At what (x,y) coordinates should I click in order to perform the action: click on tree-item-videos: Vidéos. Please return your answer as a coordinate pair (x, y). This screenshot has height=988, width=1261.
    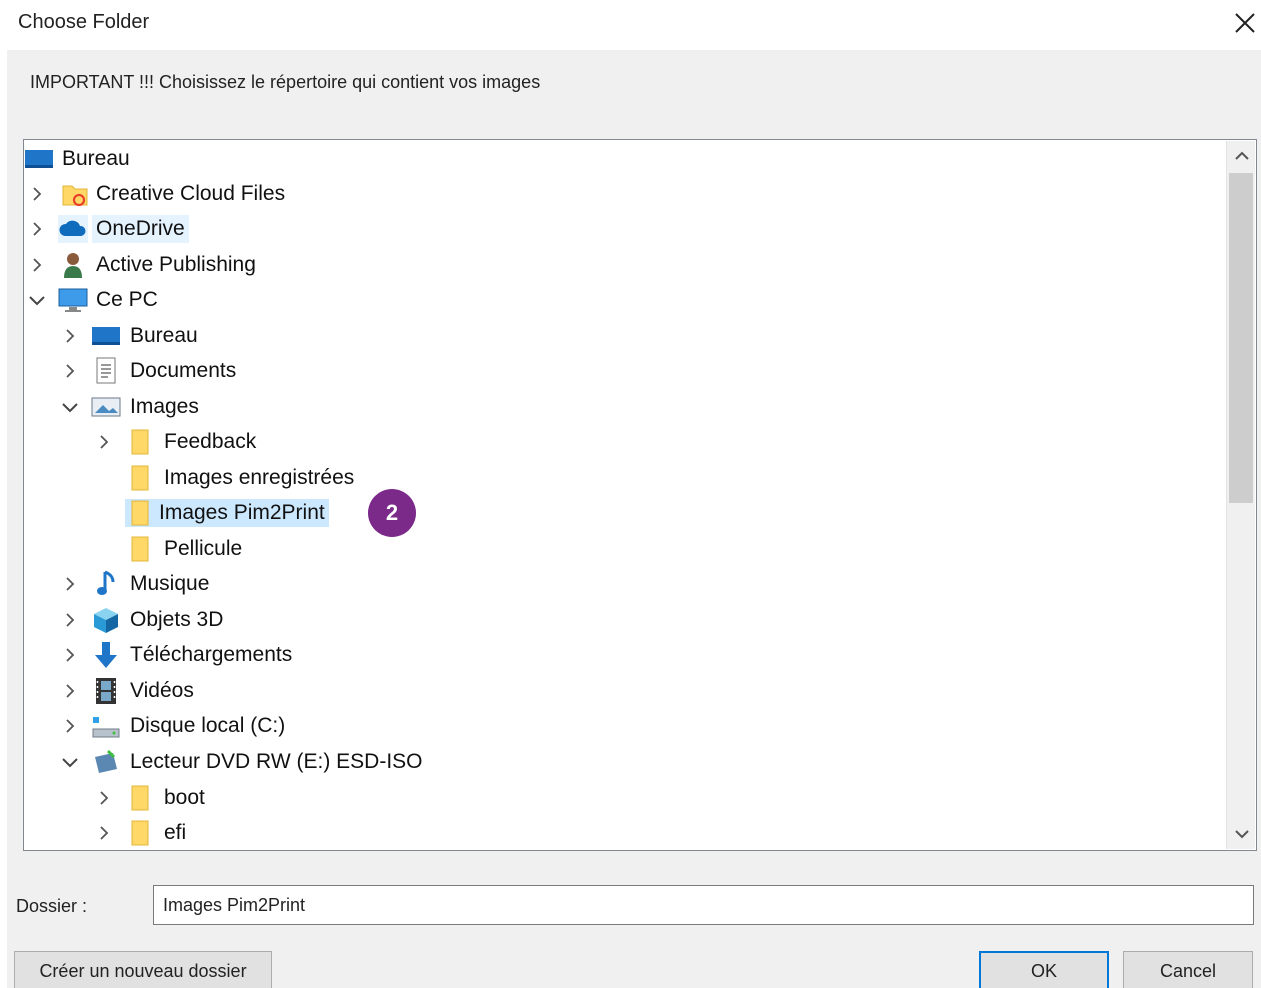
    Looking at the image, I should click on (624, 691).